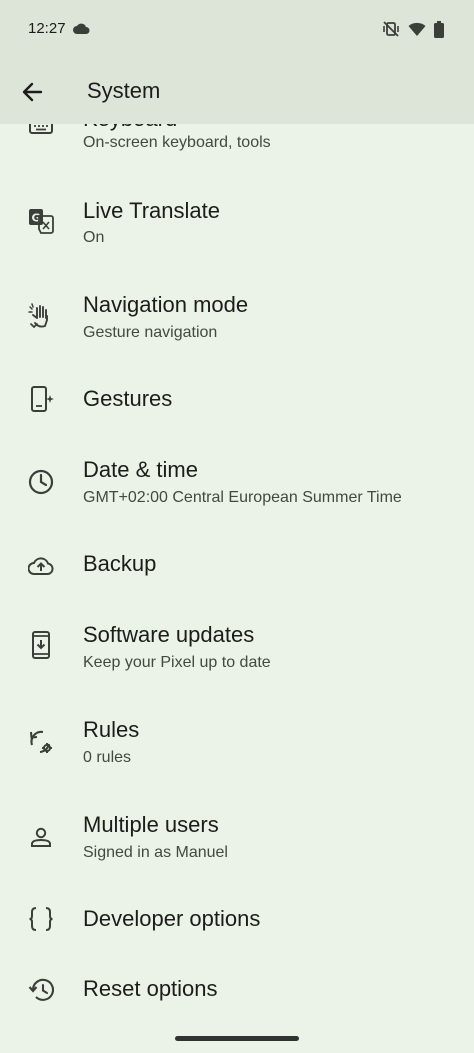 The width and height of the screenshot is (474, 1053). I want to click on person-icon, so click(41, 837).